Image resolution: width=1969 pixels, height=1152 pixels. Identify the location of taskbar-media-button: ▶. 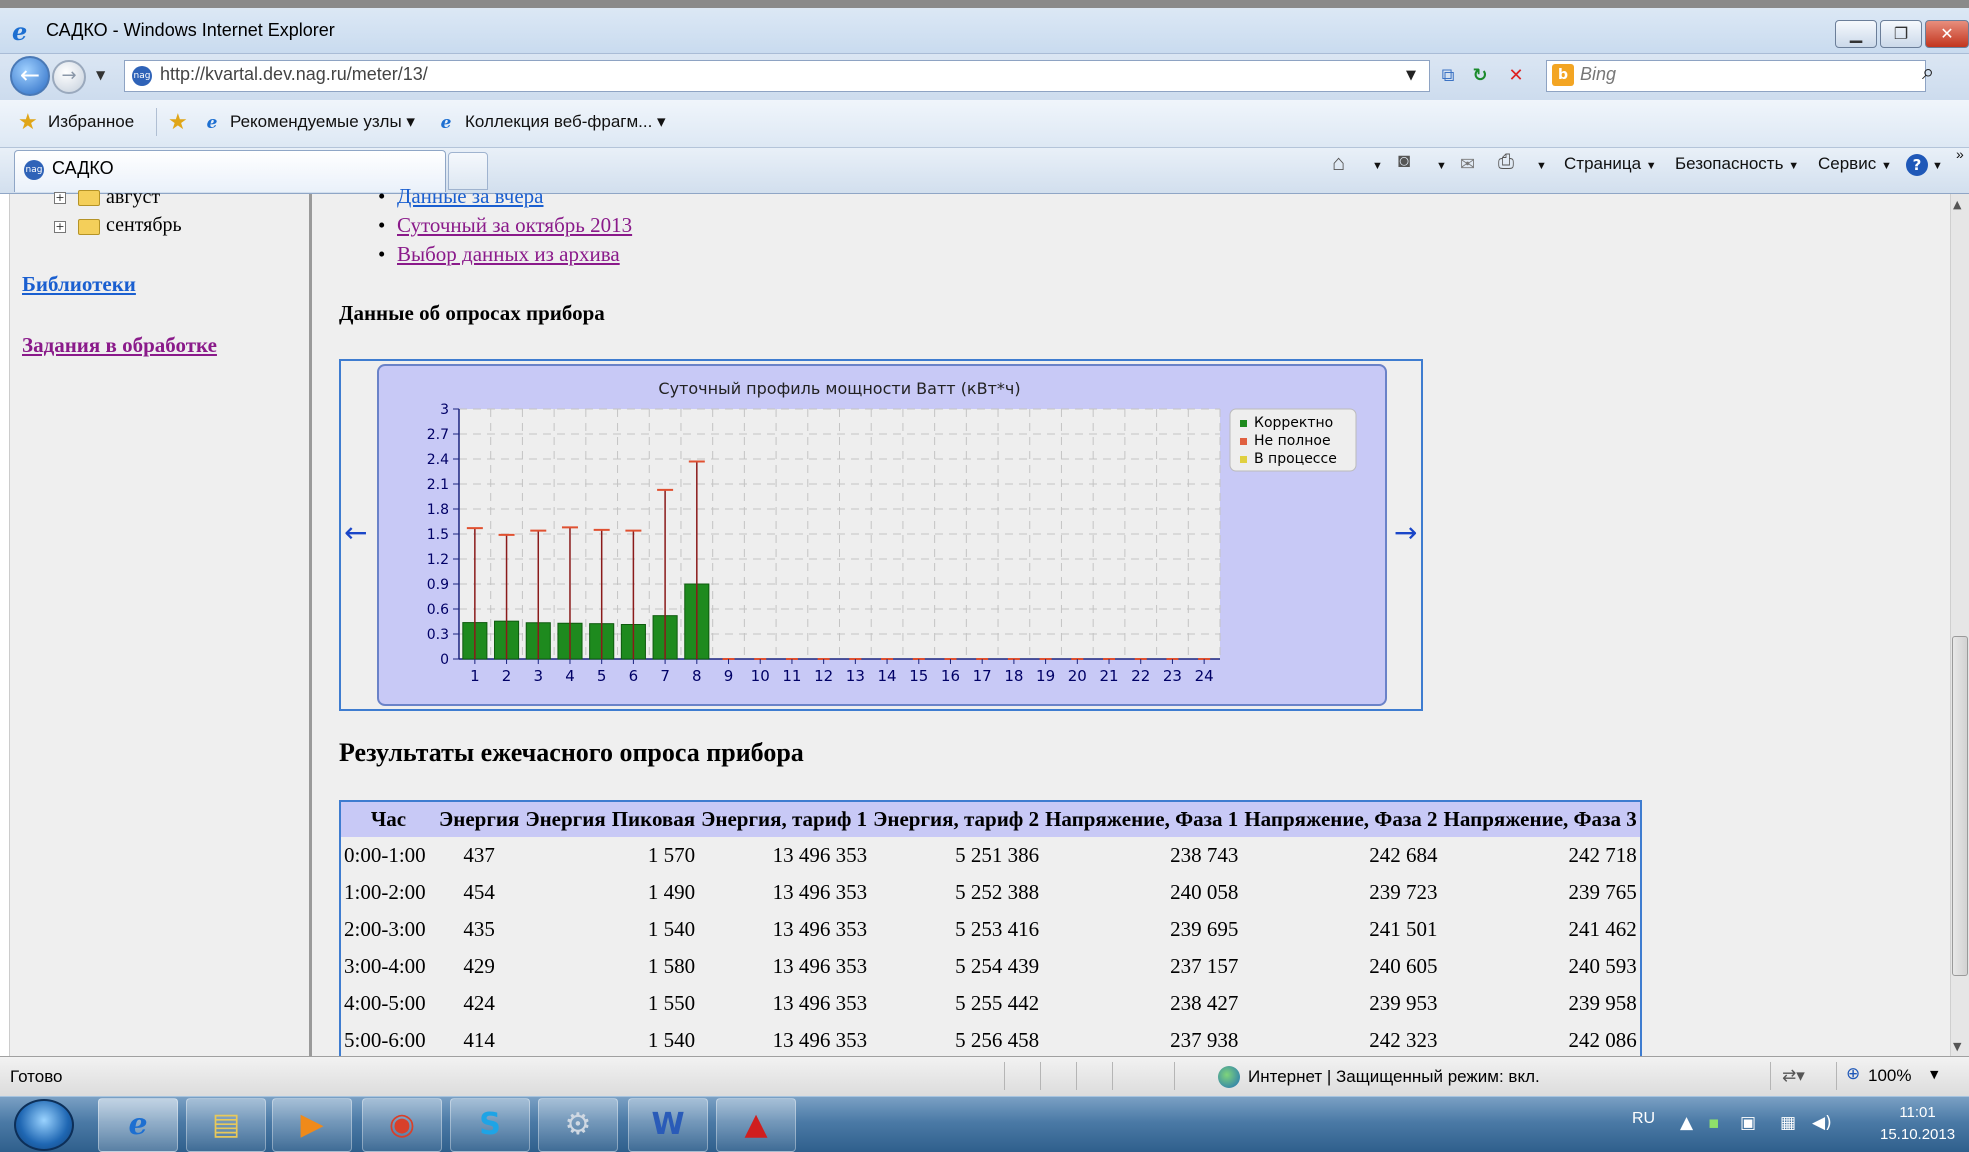
(312, 1125).